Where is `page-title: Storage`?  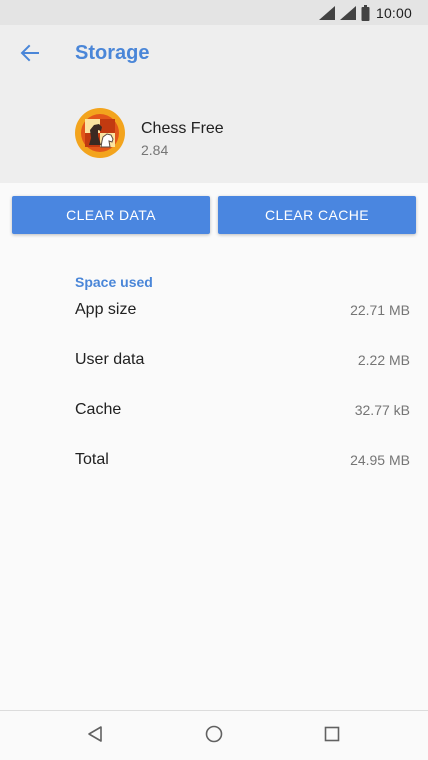 page-title: Storage is located at coordinates (112, 53).